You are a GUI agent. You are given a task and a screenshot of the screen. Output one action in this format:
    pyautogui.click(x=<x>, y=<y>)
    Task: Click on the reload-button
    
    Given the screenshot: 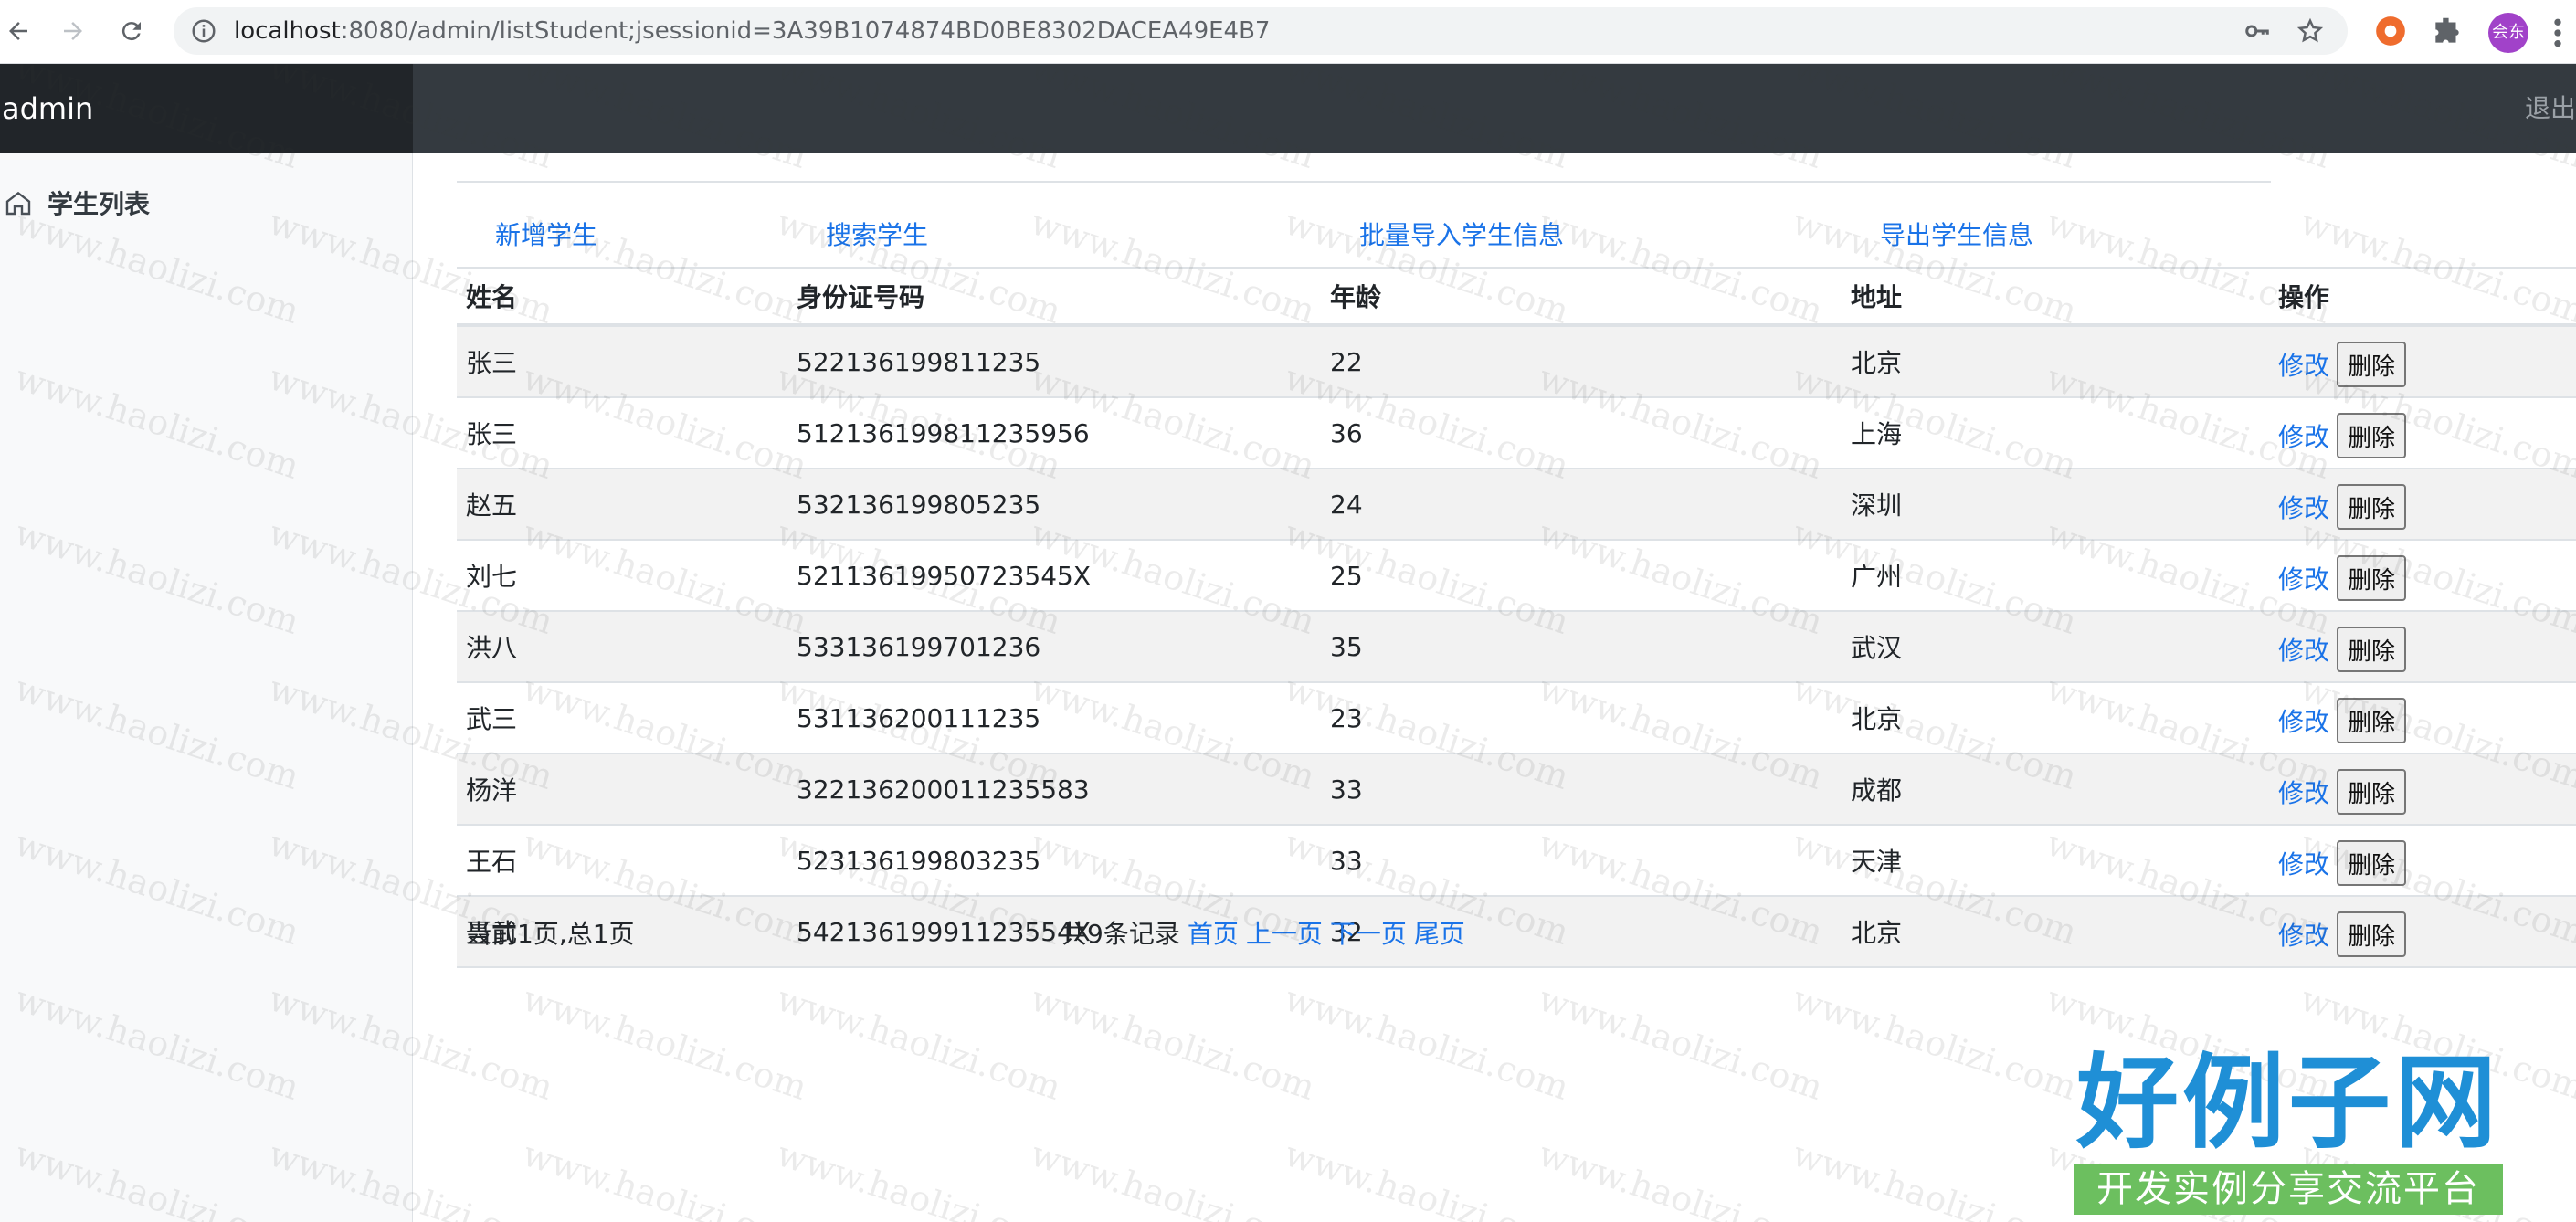 What is the action you would take?
    pyautogui.click(x=131, y=31)
    